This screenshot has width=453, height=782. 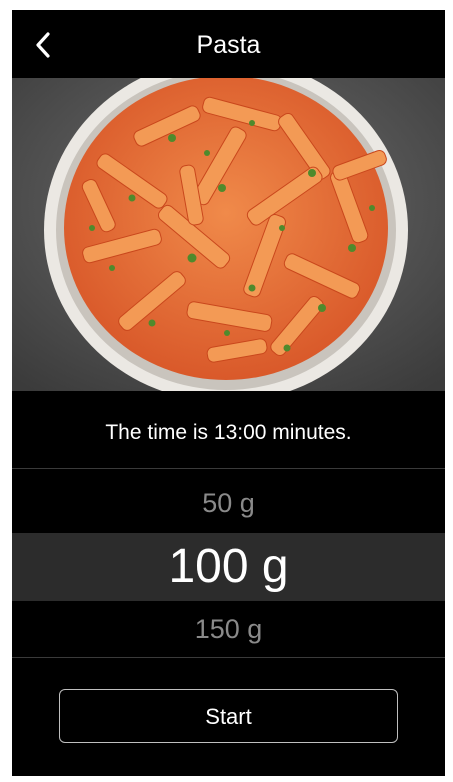 I want to click on page-title: Pasta, so click(x=228, y=45).